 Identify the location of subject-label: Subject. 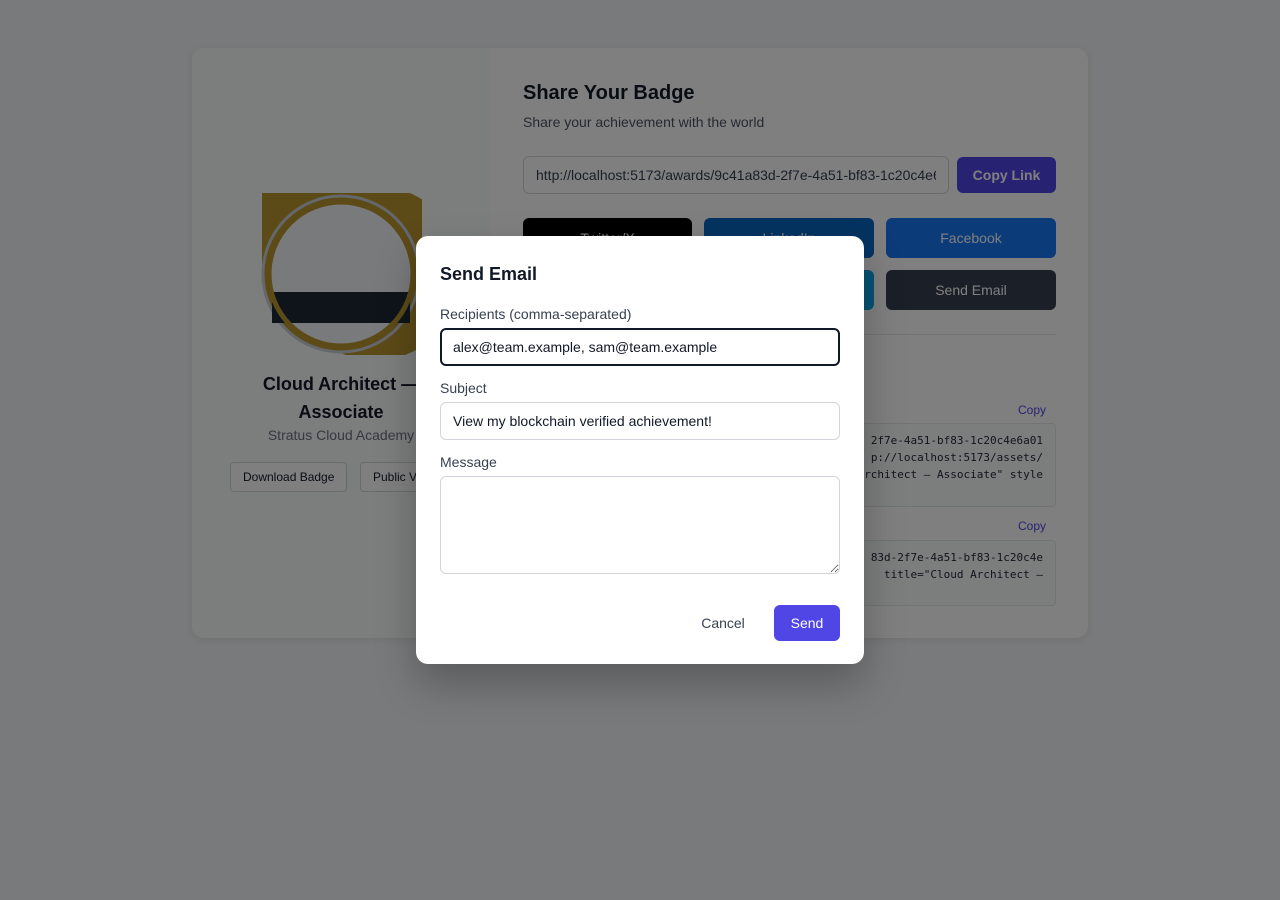
(463, 388).